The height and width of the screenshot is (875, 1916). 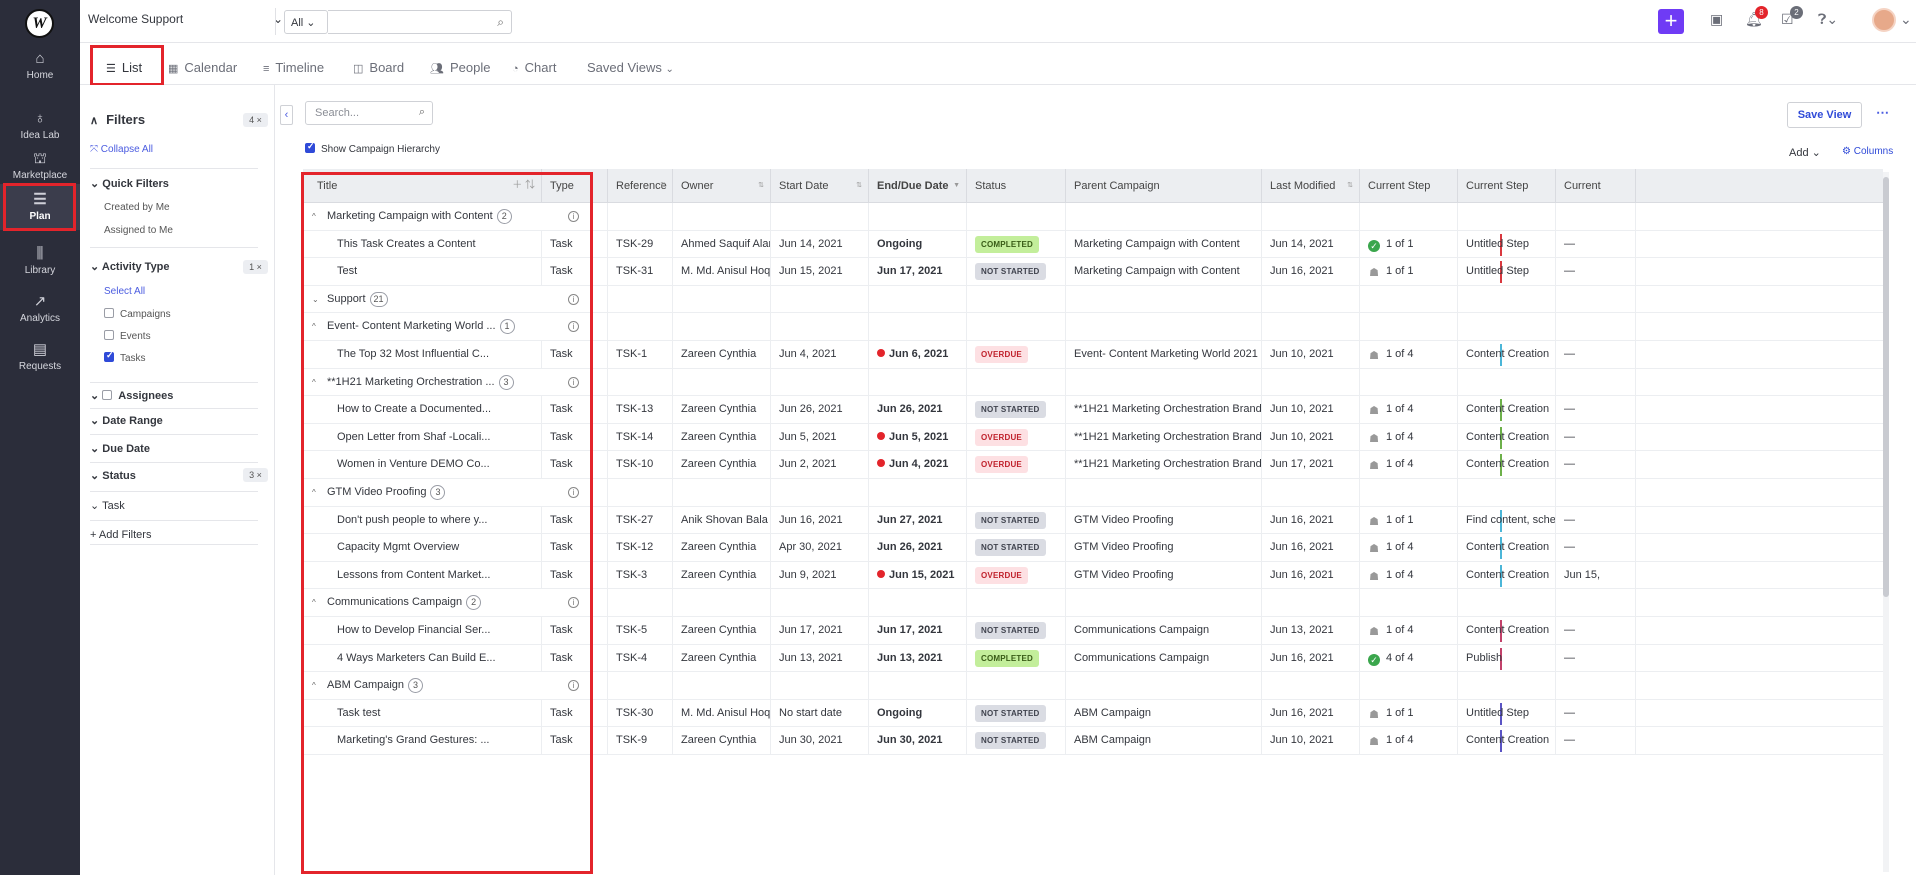 I want to click on column-header-current: Current, so click(x=1596, y=186).